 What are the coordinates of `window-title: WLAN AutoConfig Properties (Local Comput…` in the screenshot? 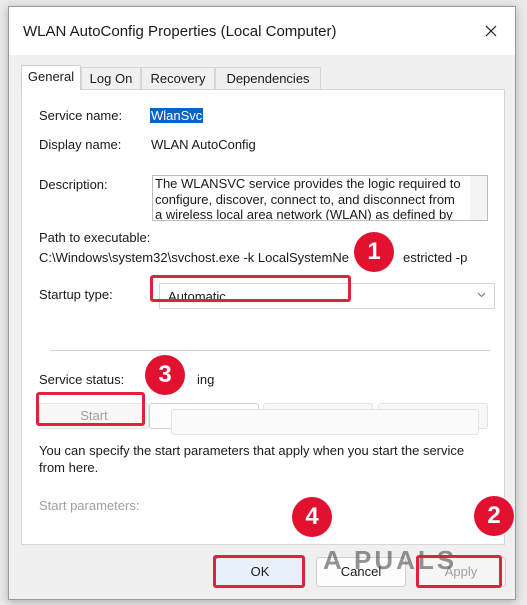 It's located at (180, 31).